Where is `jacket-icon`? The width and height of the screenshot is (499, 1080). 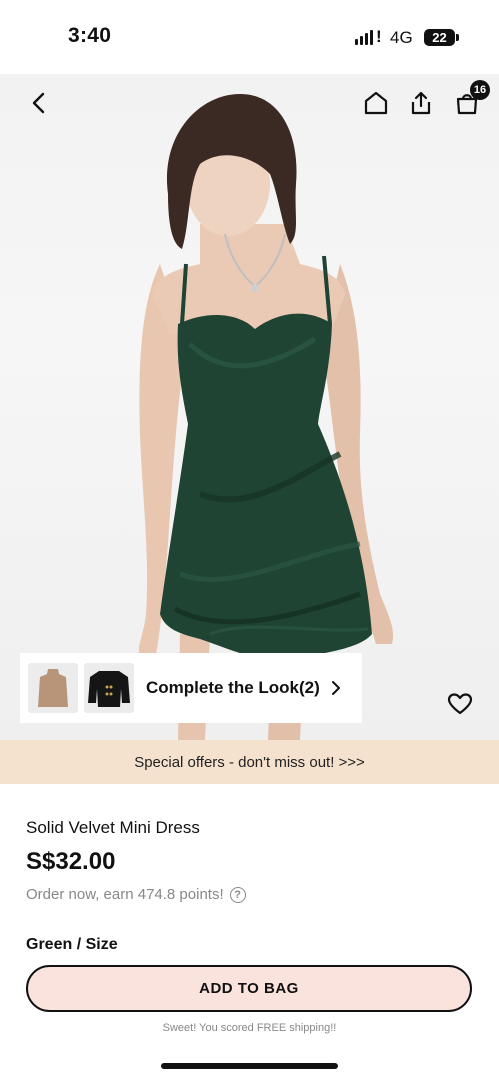
jacket-icon is located at coordinates (109, 689).